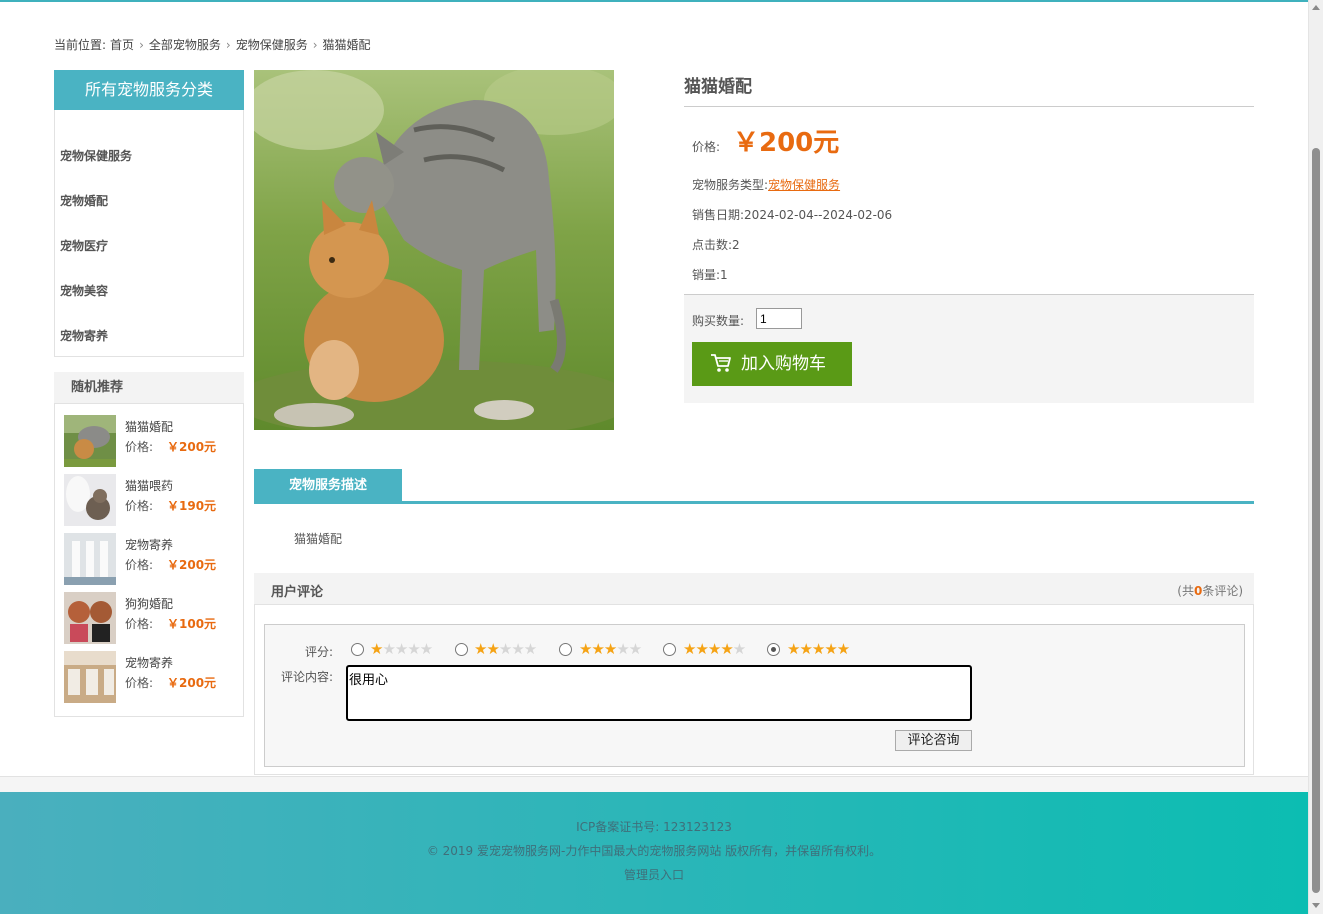 The height and width of the screenshot is (914, 1323). I want to click on sale-date-row: 销售日期:2024-02-04--2024-02-06, so click(792, 214).